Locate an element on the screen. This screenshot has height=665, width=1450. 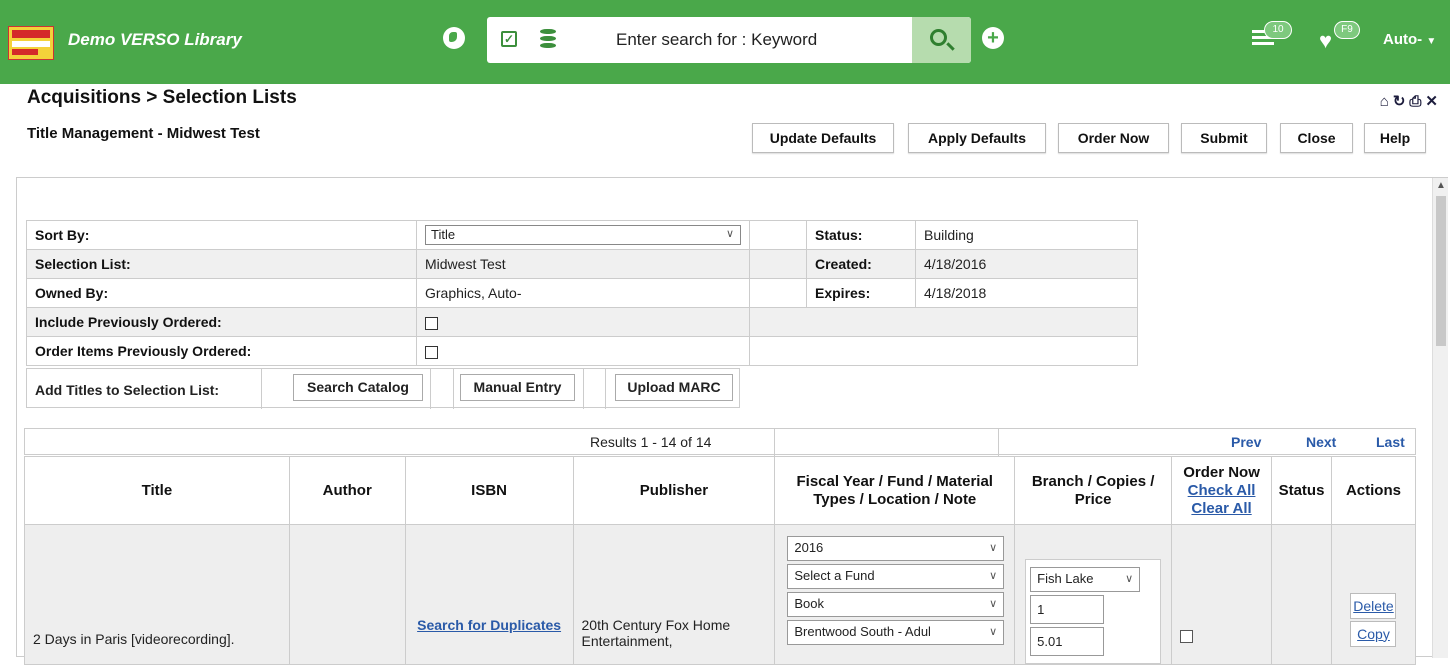
list-count-badge: 10 is located at coordinates (1278, 30).